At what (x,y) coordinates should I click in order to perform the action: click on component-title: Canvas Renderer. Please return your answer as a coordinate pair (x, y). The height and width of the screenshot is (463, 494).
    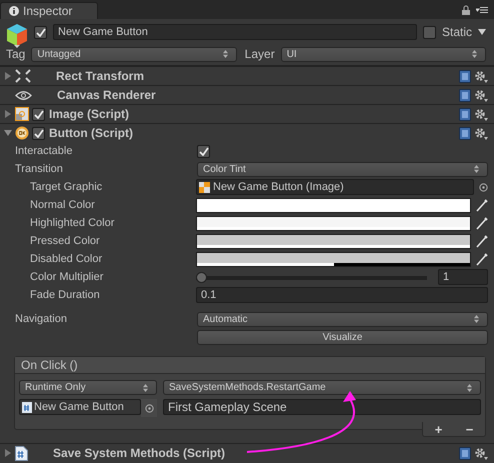
    Looking at the image, I should click on (106, 95).